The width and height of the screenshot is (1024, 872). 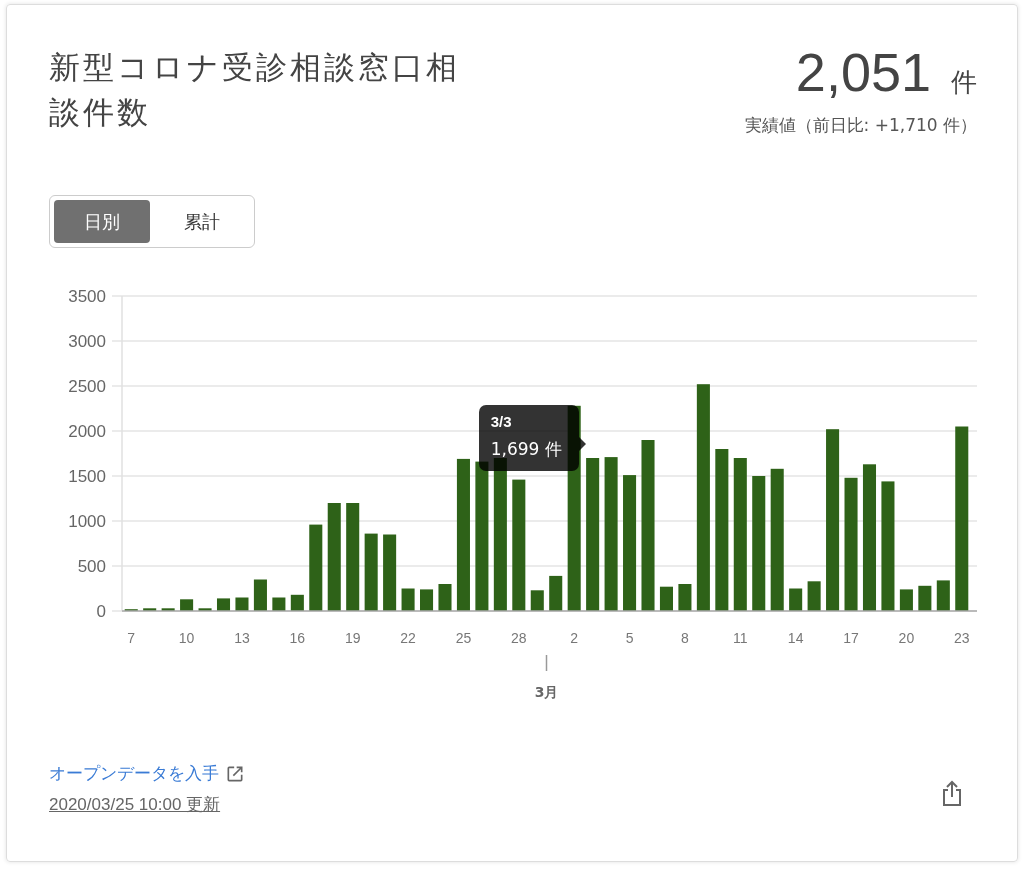 What do you see at coordinates (186, 638) in the screenshot?
I see `x-axis-label: 10` at bounding box center [186, 638].